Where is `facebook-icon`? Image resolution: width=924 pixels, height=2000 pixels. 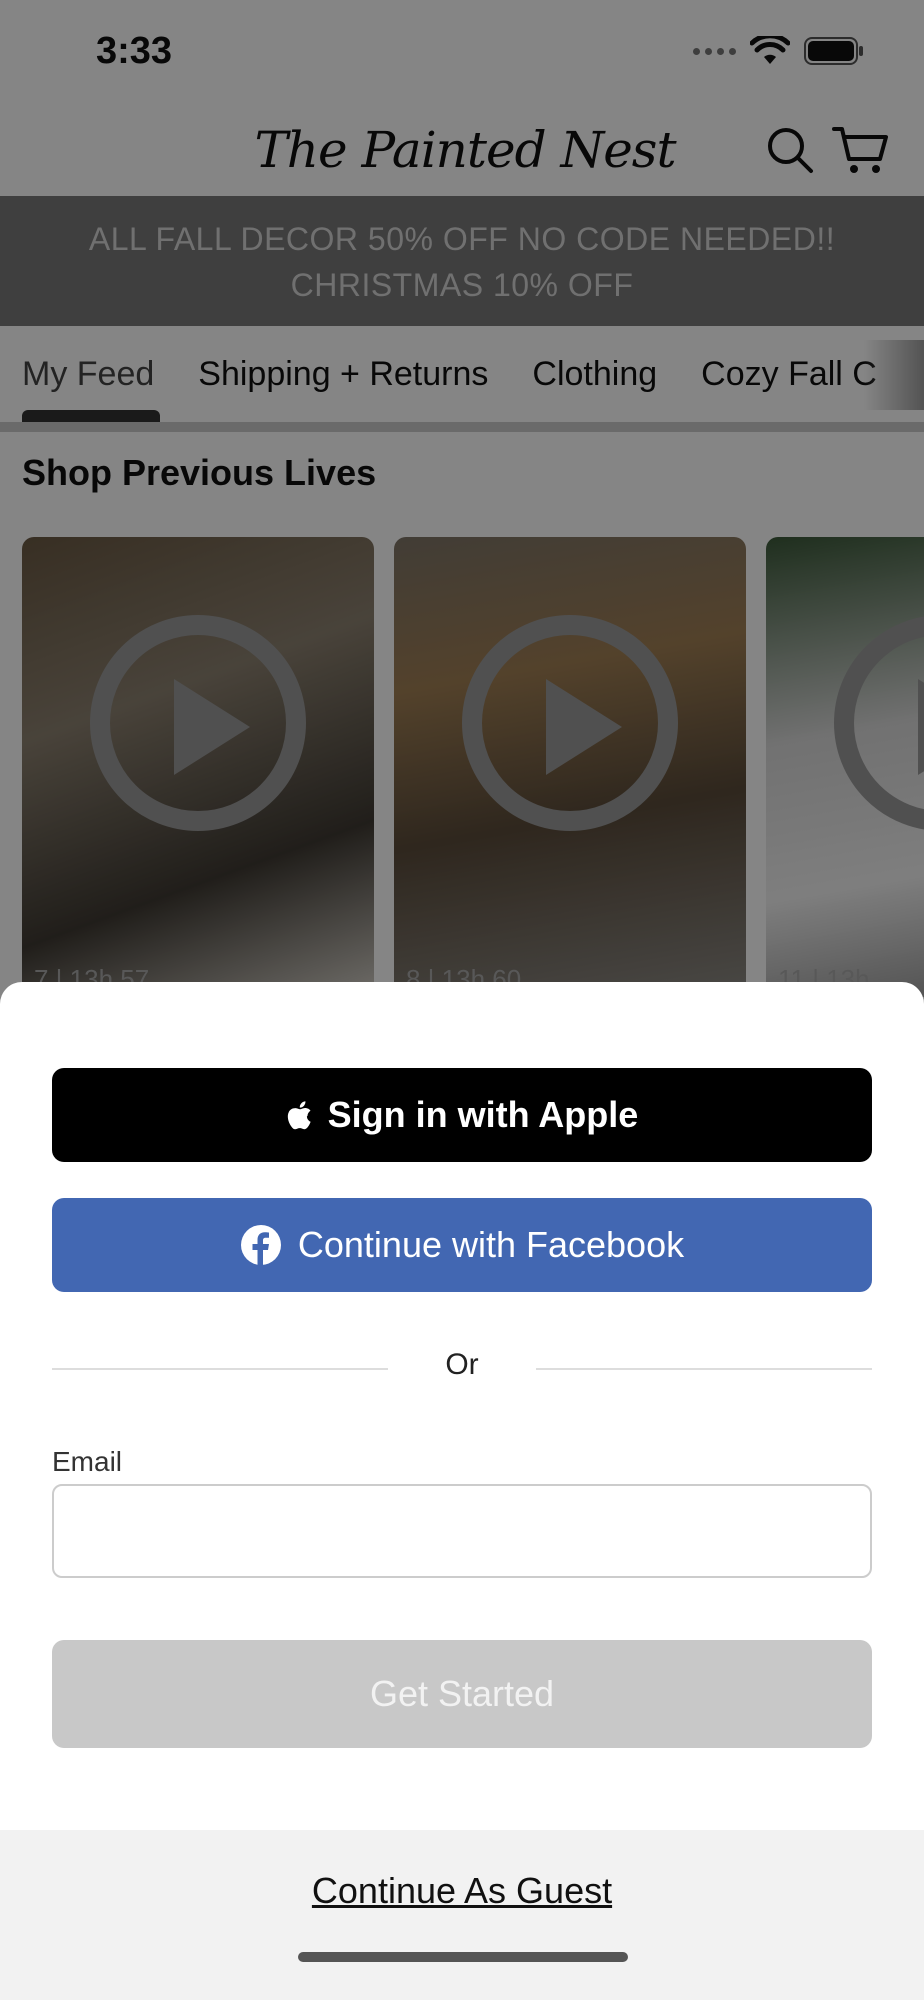 facebook-icon is located at coordinates (260, 1245).